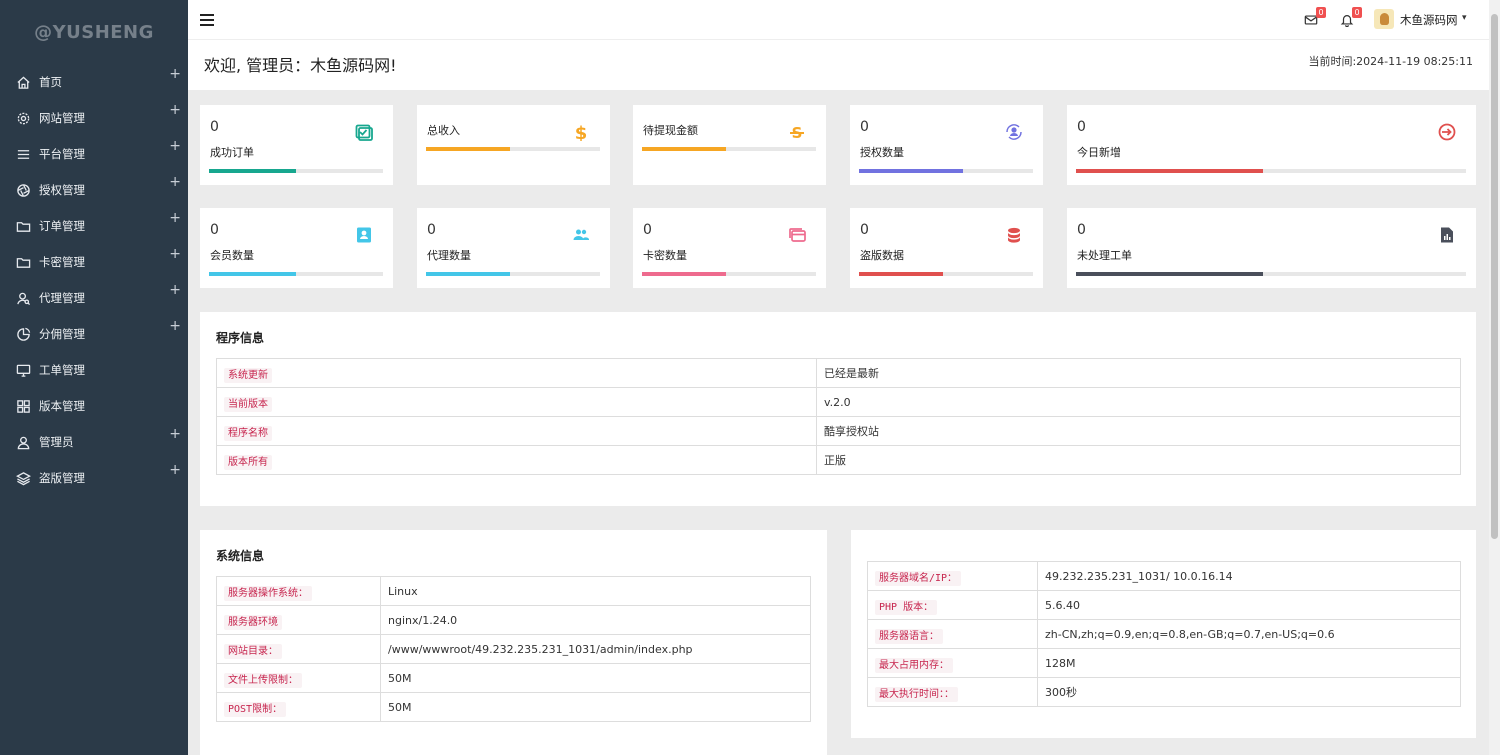 The width and height of the screenshot is (1500, 755). What do you see at coordinates (62, 370) in the screenshot?
I see `sidebar-item-label: 工单管理` at bounding box center [62, 370].